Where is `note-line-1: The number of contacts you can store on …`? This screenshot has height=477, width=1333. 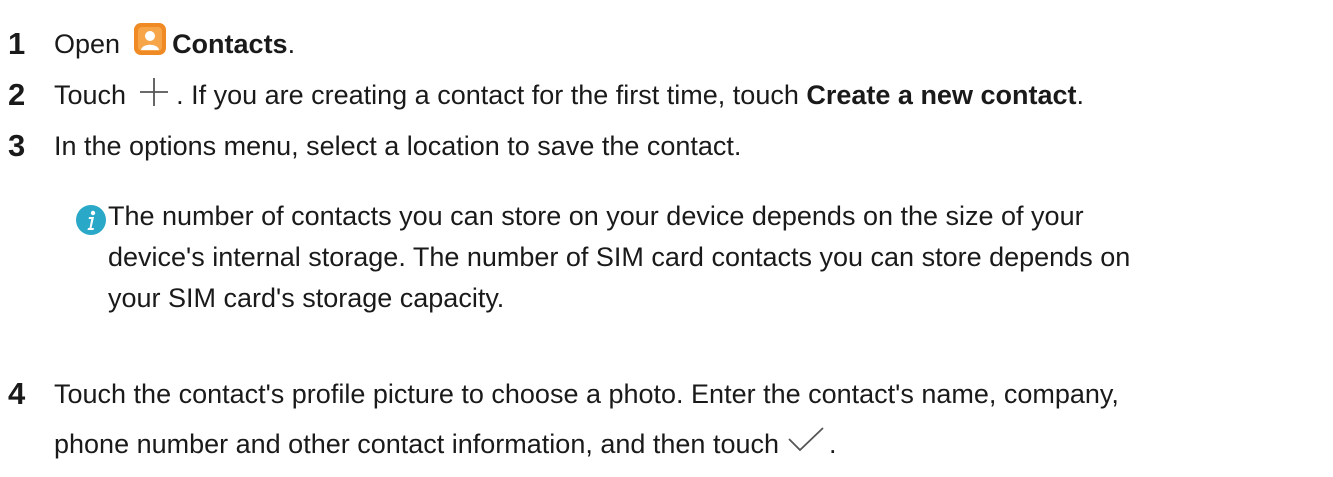
note-line-1: The number of contacts you can store on … is located at coordinates (596, 216).